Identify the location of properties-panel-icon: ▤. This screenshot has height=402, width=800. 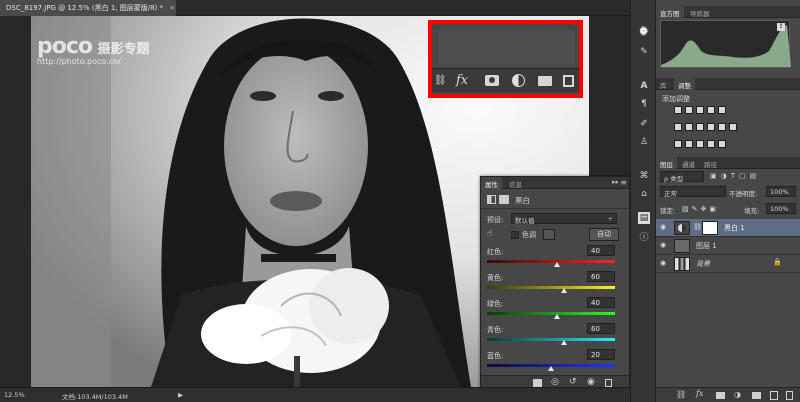
(644, 218).